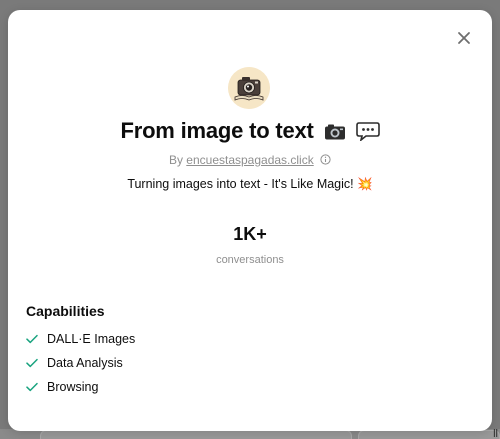 This screenshot has height=439, width=500. What do you see at coordinates (85, 363) in the screenshot?
I see `capability-label: Data Analysis` at bounding box center [85, 363].